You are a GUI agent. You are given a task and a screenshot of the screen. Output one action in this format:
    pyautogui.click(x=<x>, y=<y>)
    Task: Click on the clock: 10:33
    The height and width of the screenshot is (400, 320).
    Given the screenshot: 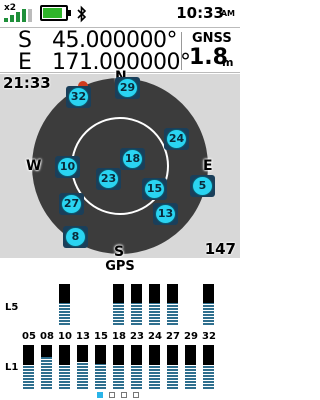 What is the action you would take?
    pyautogui.click(x=200, y=13)
    